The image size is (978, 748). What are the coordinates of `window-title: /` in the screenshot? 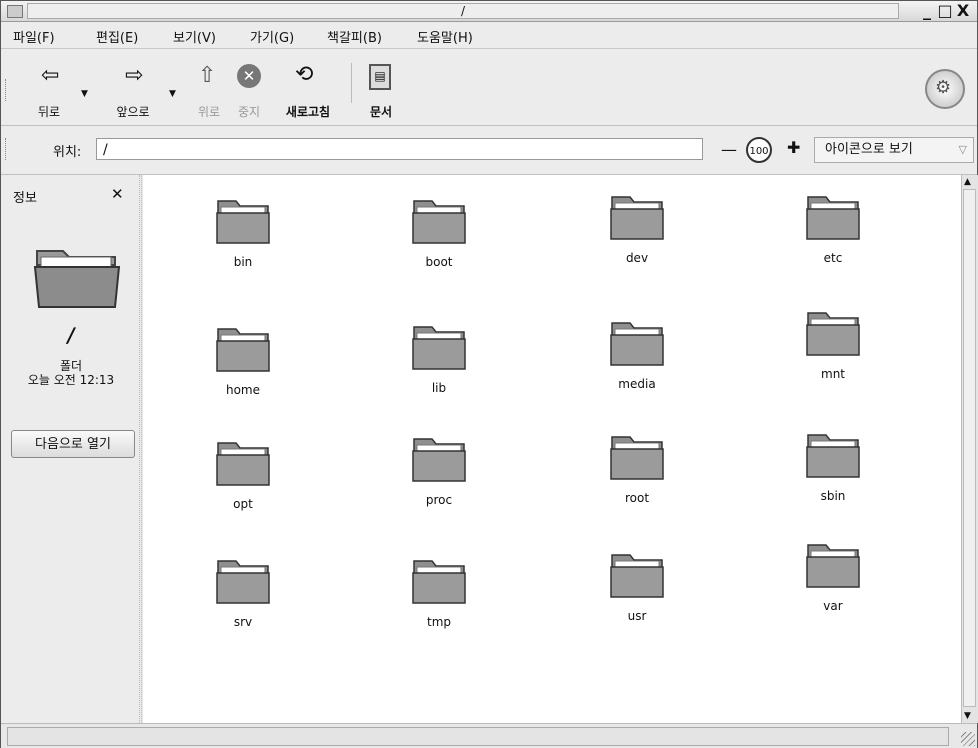 It's located at (463, 11).